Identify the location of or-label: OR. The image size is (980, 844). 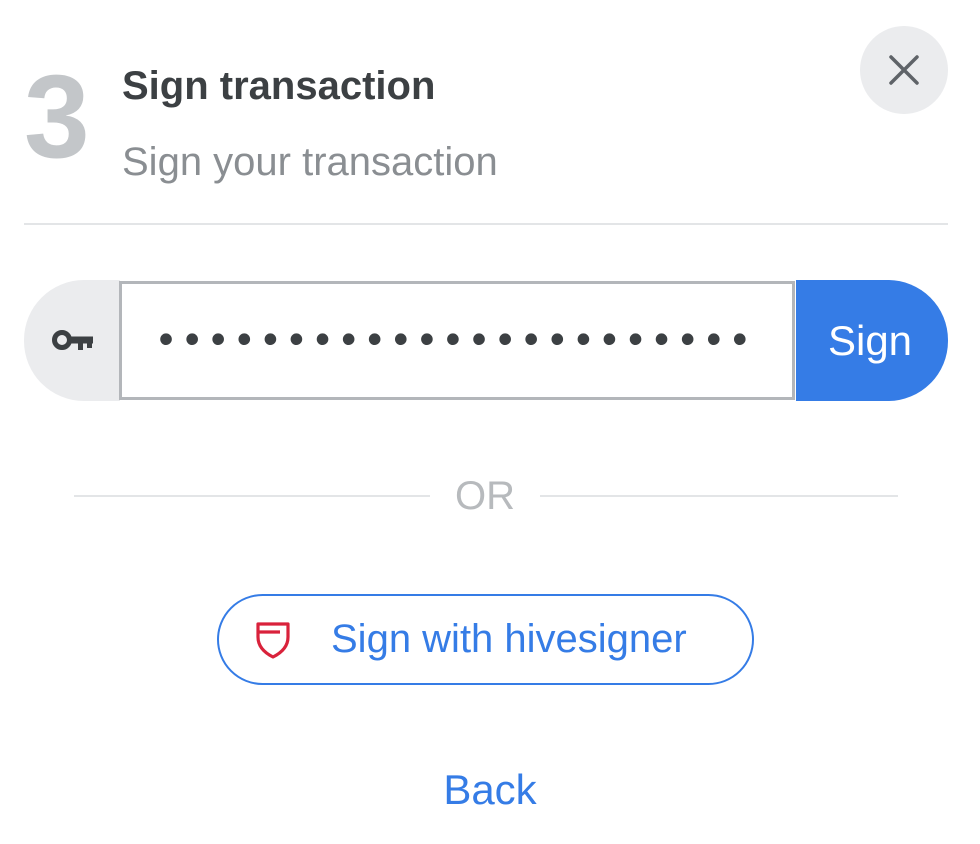
(485, 496).